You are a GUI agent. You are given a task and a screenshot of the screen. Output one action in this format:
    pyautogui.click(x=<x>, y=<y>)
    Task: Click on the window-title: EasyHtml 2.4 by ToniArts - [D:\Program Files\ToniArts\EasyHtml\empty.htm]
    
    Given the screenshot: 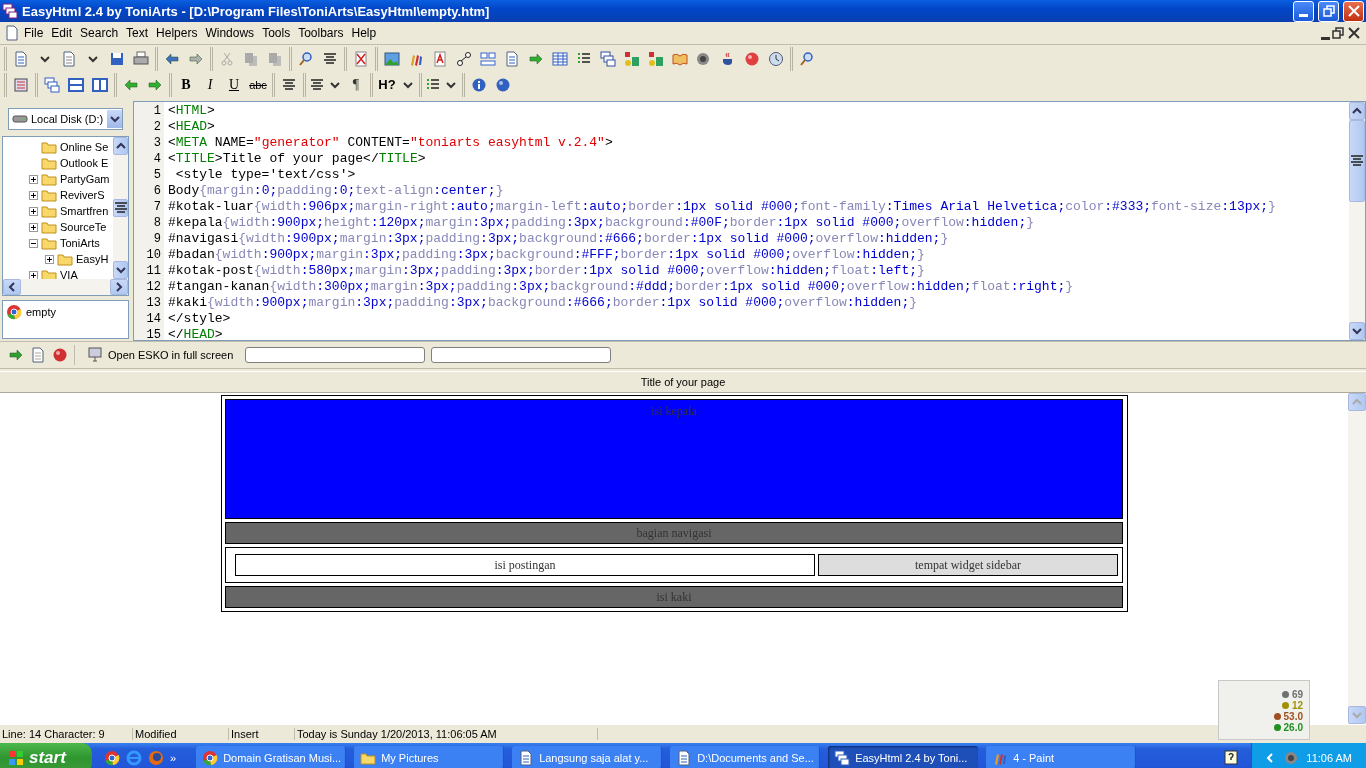 What is the action you would take?
    pyautogui.click(x=256, y=11)
    